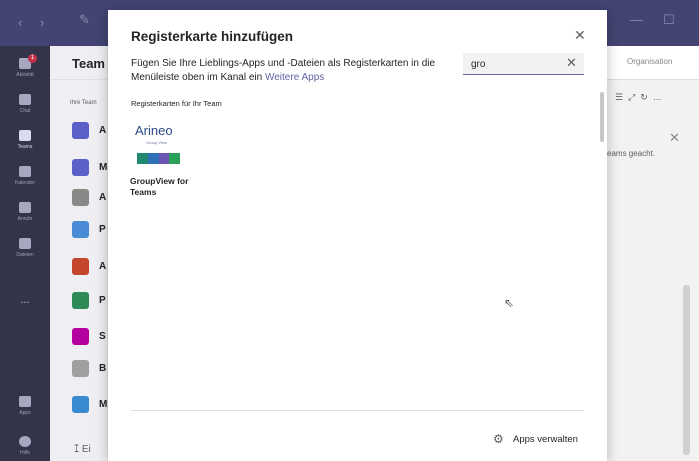 This screenshot has width=699, height=461. I want to click on activity-badge: 1, so click(32, 58).